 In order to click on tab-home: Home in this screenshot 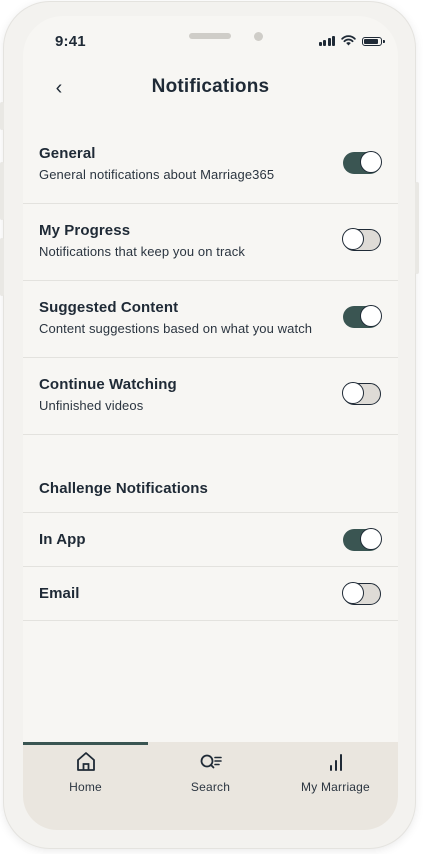, I will do `click(85, 780)`.